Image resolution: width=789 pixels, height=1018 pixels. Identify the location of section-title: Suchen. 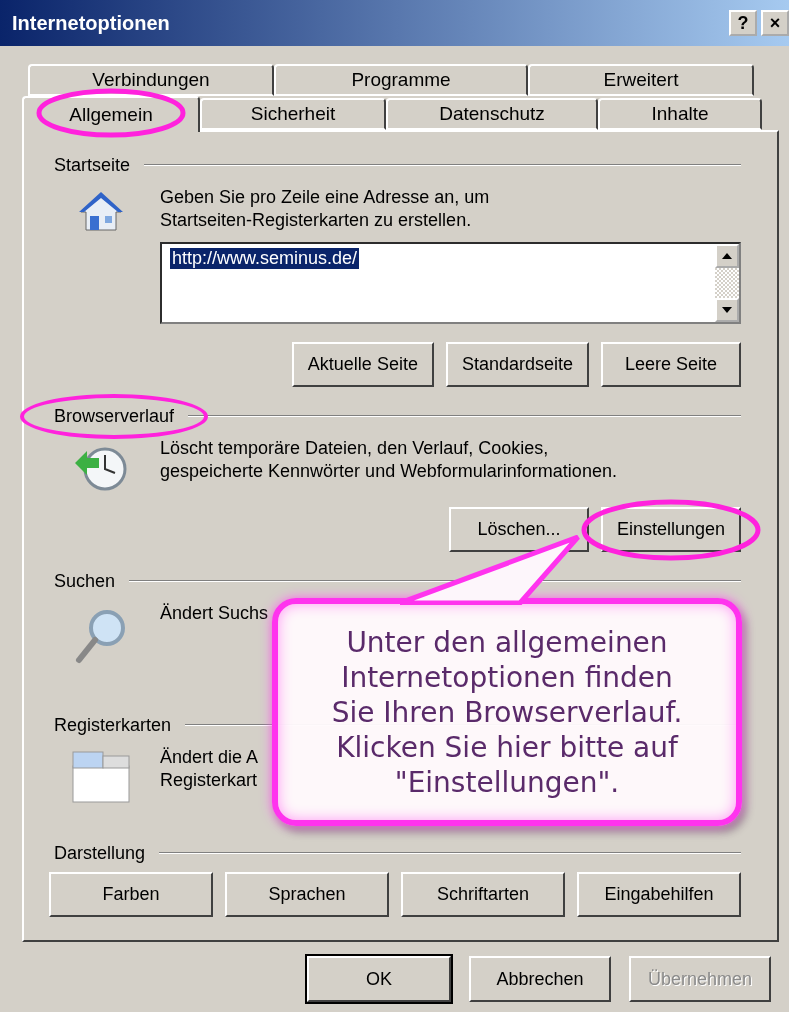
(85, 581).